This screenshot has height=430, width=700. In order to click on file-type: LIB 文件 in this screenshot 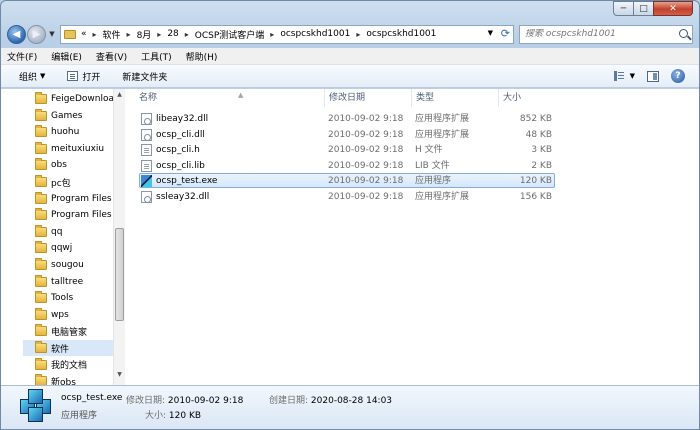, I will do `click(432, 165)`.